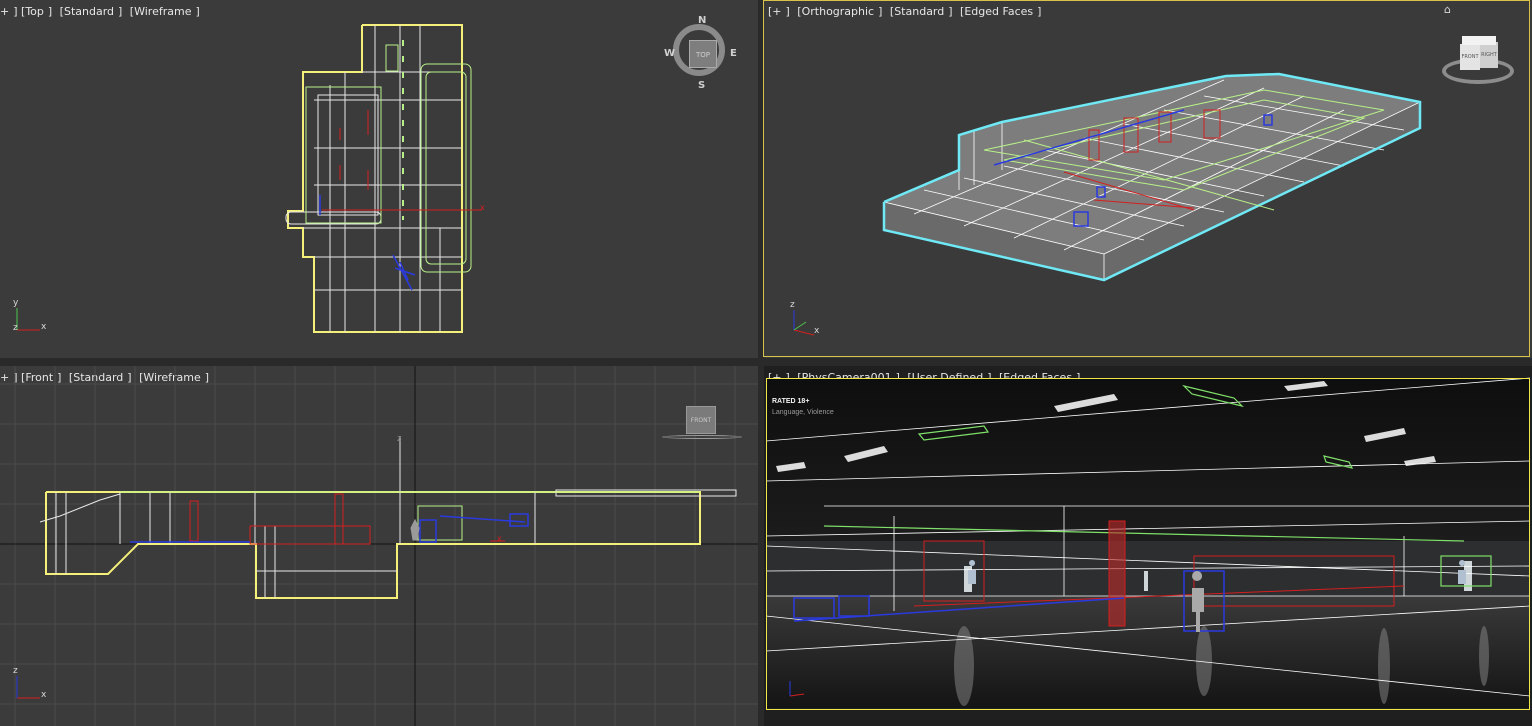 The width and height of the screenshot is (1532, 726). I want to click on compass-viewcube: TOP N S E W, so click(701, 53).